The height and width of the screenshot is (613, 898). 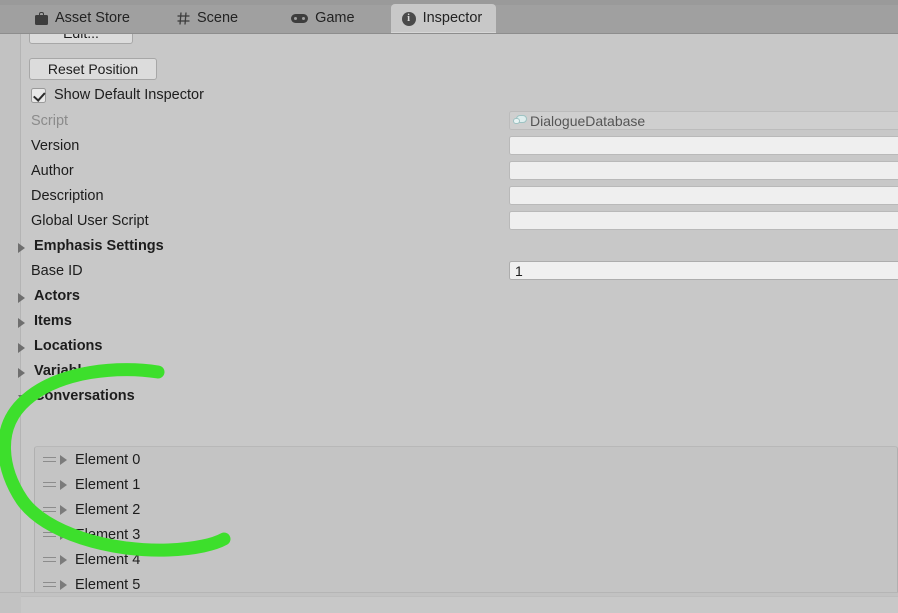 I want to click on script-asset-icon, so click(x=520, y=120).